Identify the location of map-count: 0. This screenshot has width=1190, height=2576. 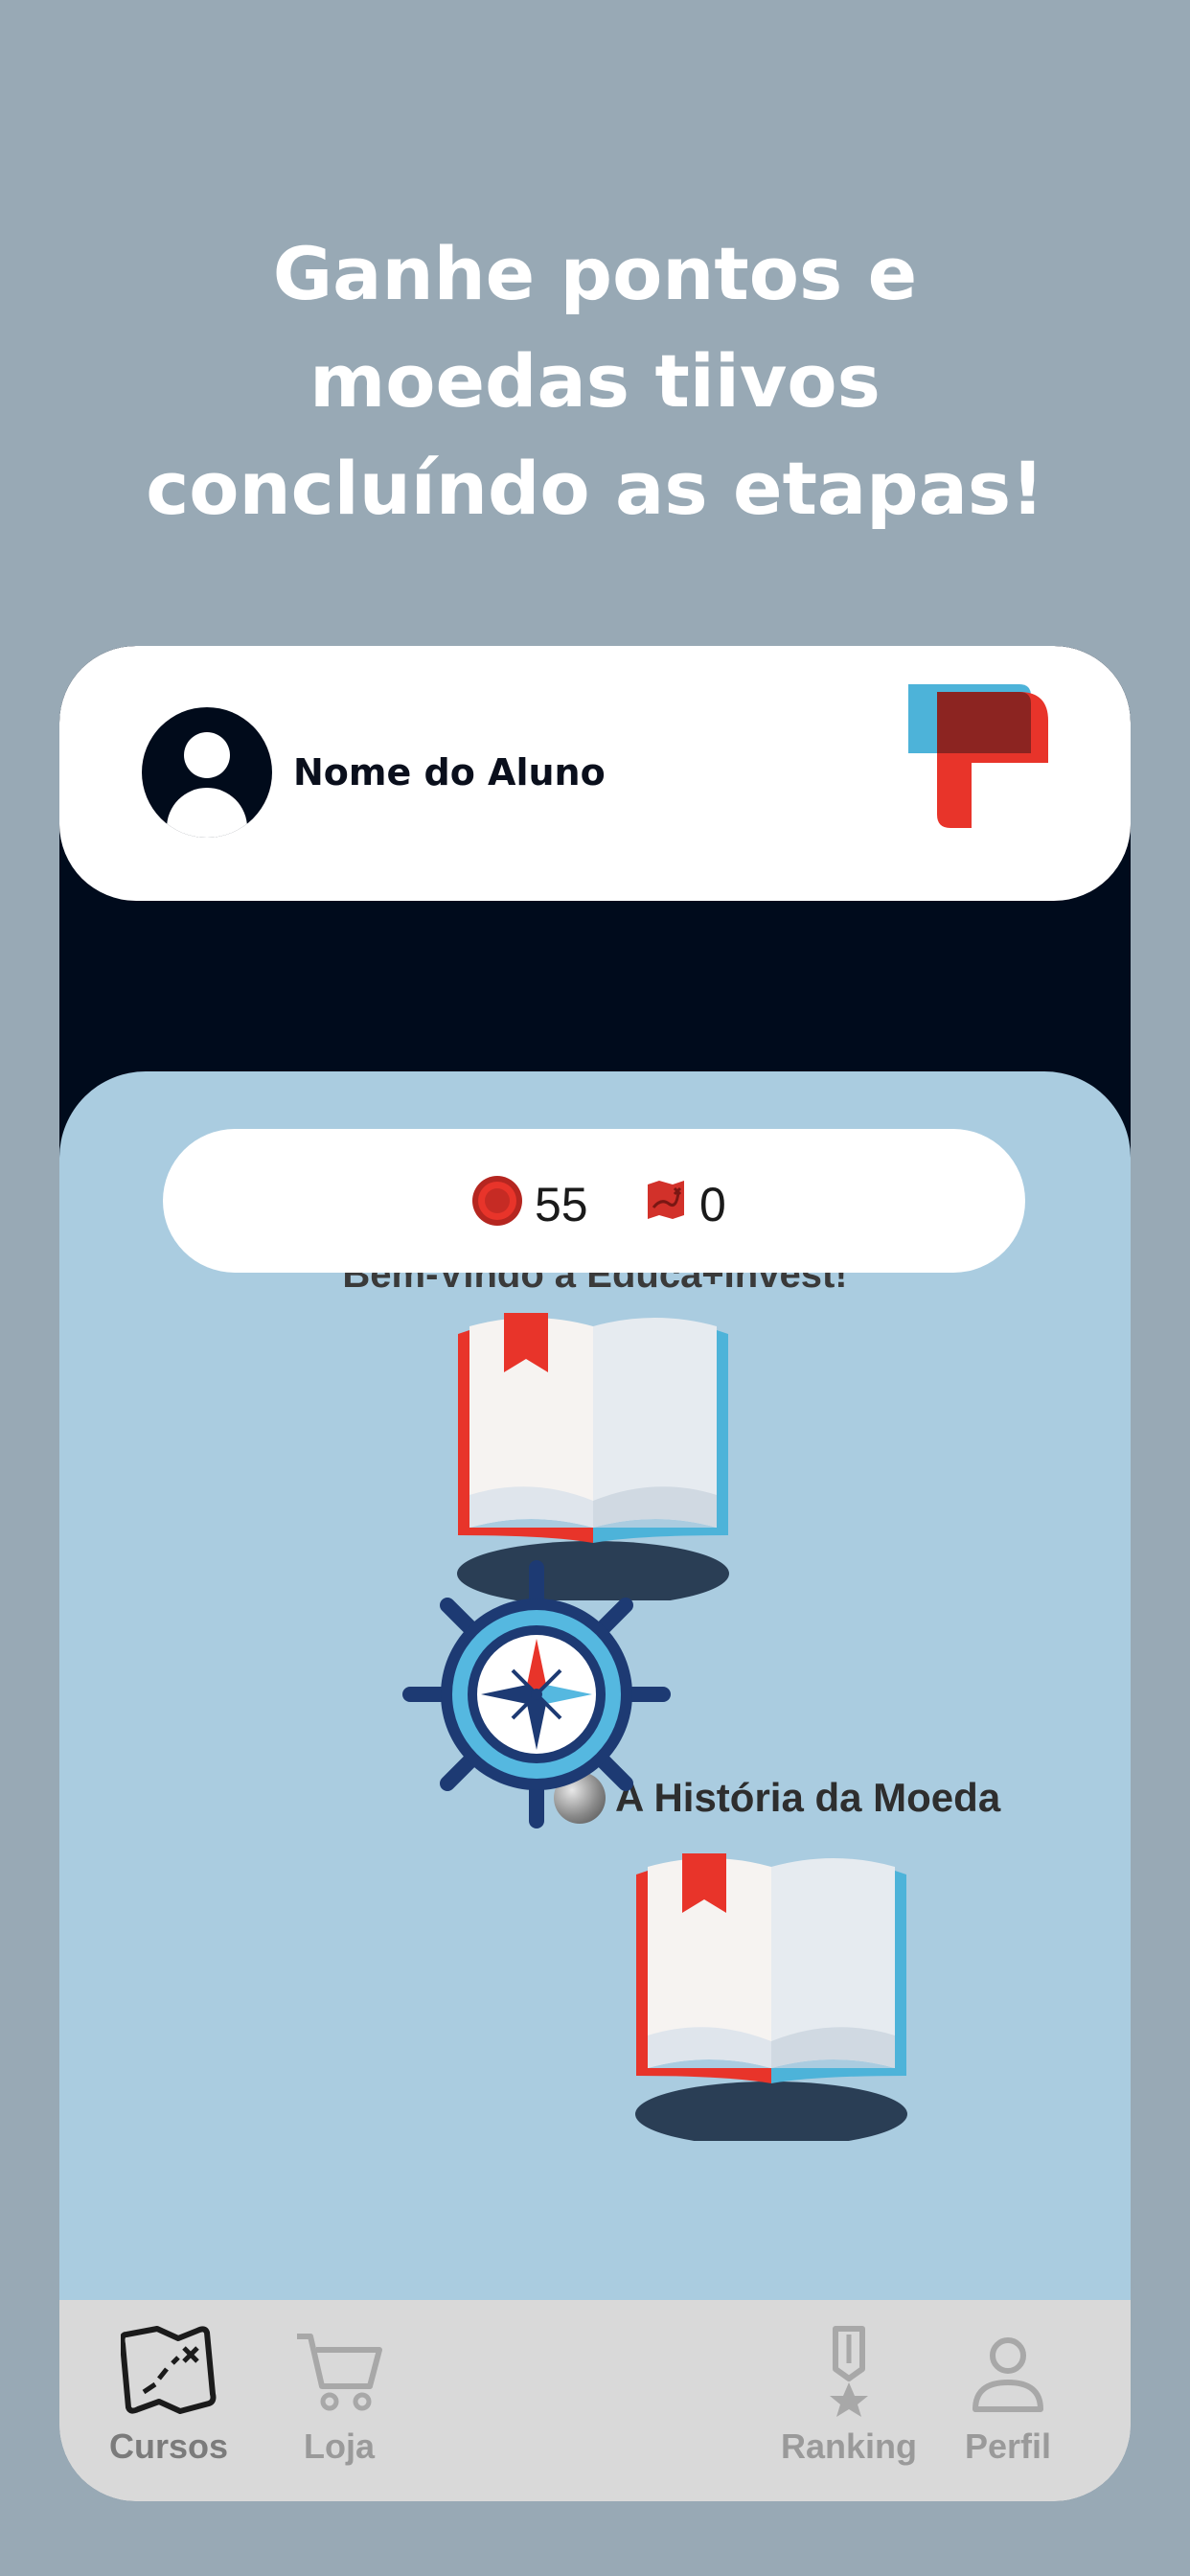
(713, 1204).